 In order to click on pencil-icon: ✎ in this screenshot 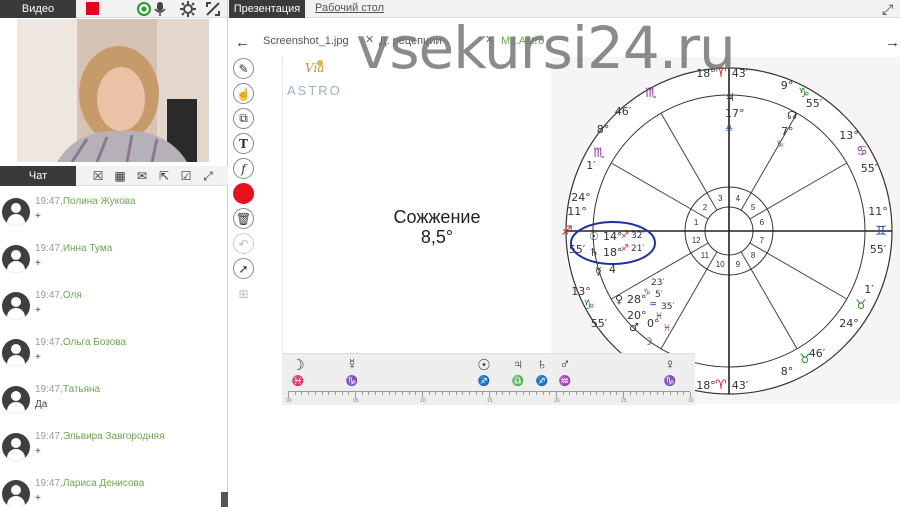, I will do `click(243, 68)`.